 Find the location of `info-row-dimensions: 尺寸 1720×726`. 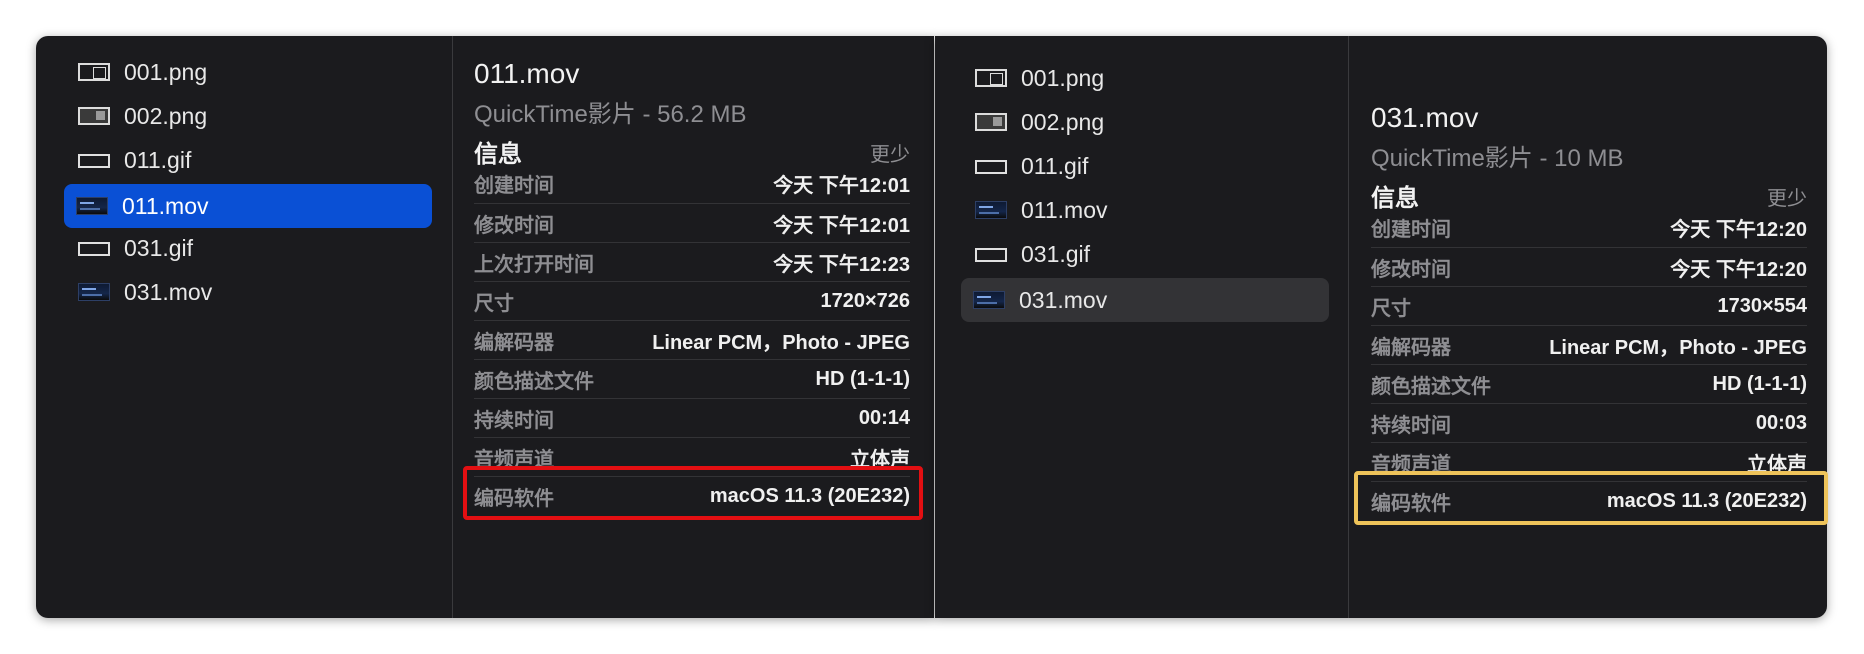

info-row-dimensions: 尺寸 1720×726 is located at coordinates (692, 301).